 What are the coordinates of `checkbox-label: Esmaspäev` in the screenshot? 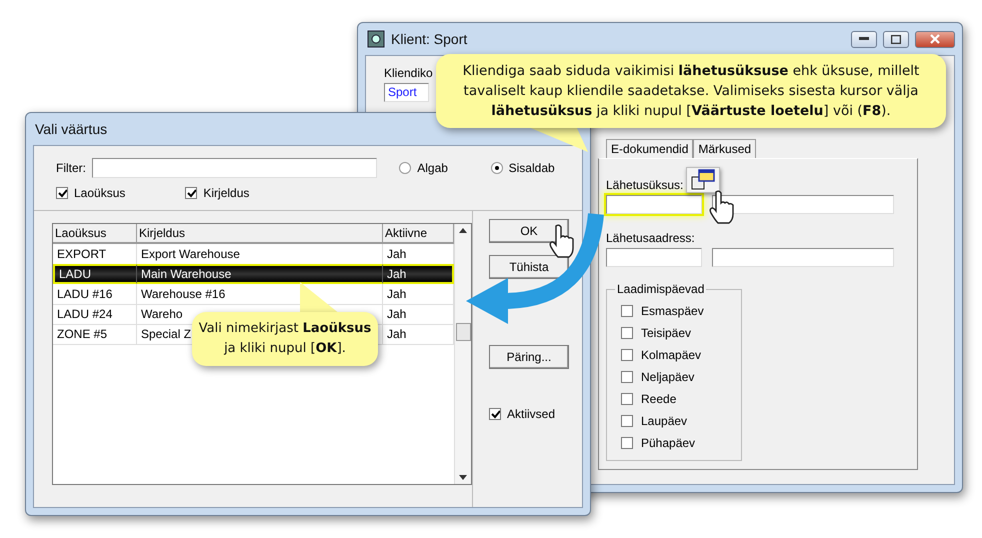 It's located at (672, 311).